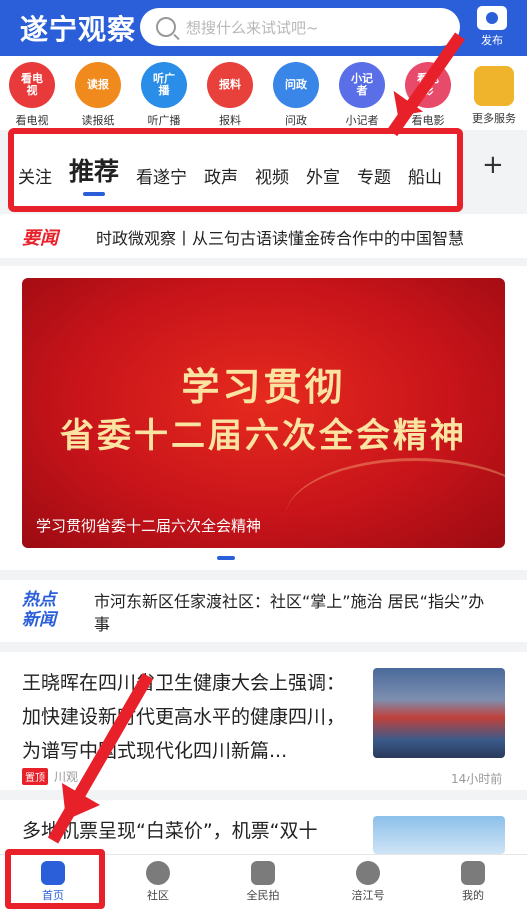 The image size is (527, 909). Describe the element at coordinates (395, 503) in the screenshot. I see `banner-decoration` at that location.